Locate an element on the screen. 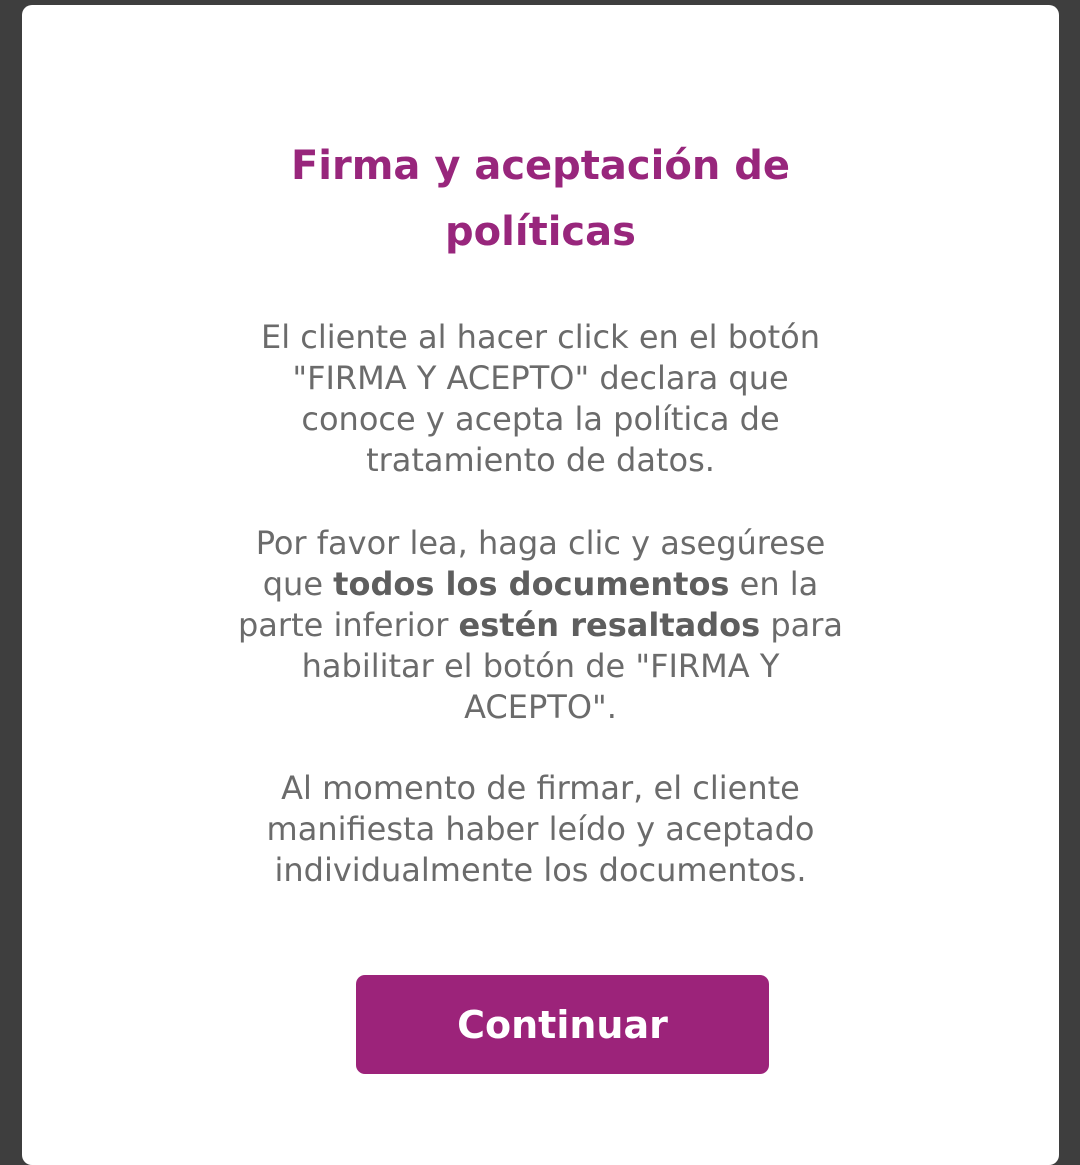 The width and height of the screenshot is (1080, 1165). paragraph-line: tratamiento de datos. is located at coordinates (540, 460).